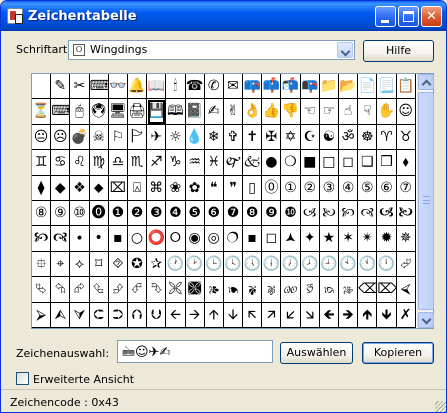 The width and height of the screenshot is (447, 413). What do you see at coordinates (233, 290) in the screenshot?
I see `char-cell: 🙔` at bounding box center [233, 290].